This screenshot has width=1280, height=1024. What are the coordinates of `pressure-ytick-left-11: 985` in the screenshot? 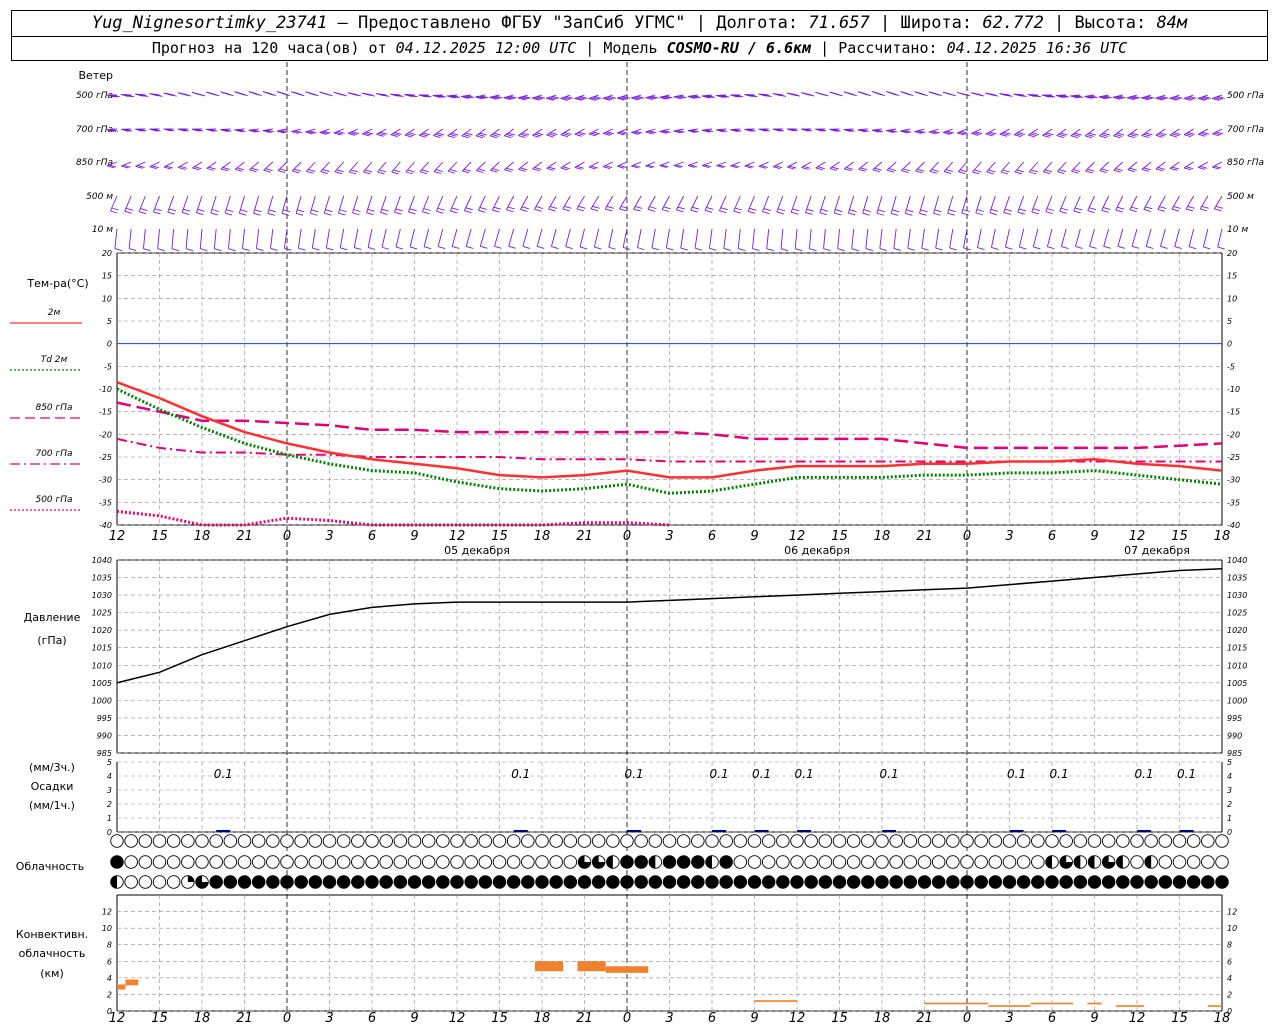 It's located at (104, 753).